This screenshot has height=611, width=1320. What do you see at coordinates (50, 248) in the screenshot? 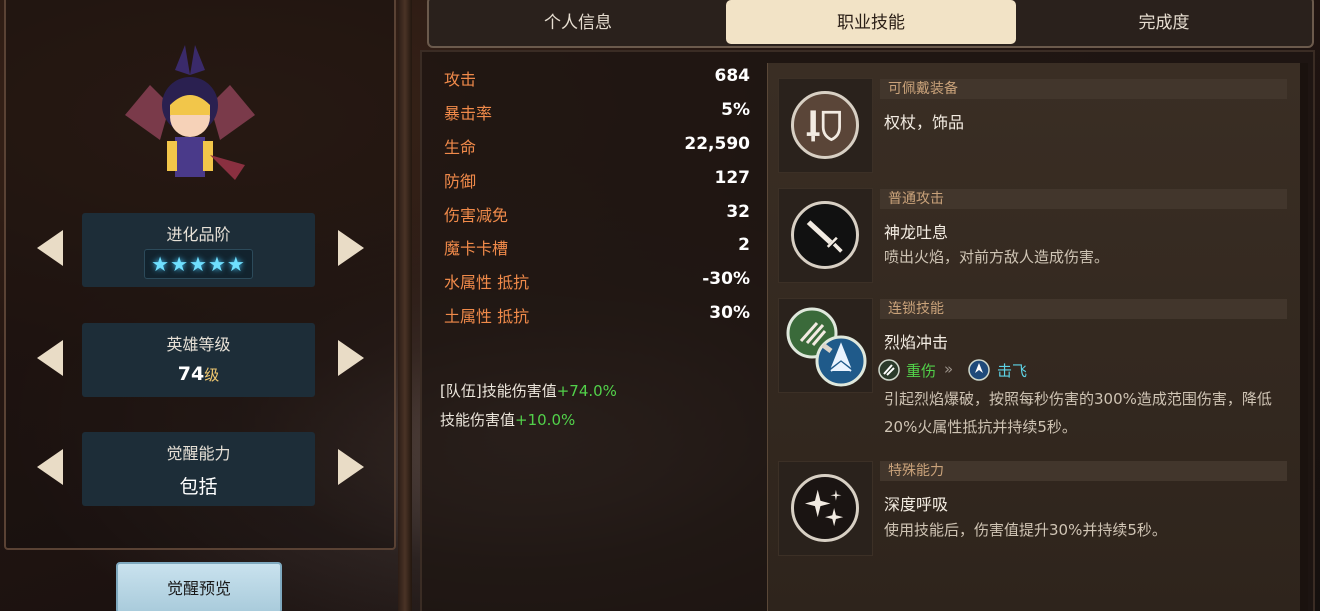
I see `evolution-prev-arrow` at bounding box center [50, 248].